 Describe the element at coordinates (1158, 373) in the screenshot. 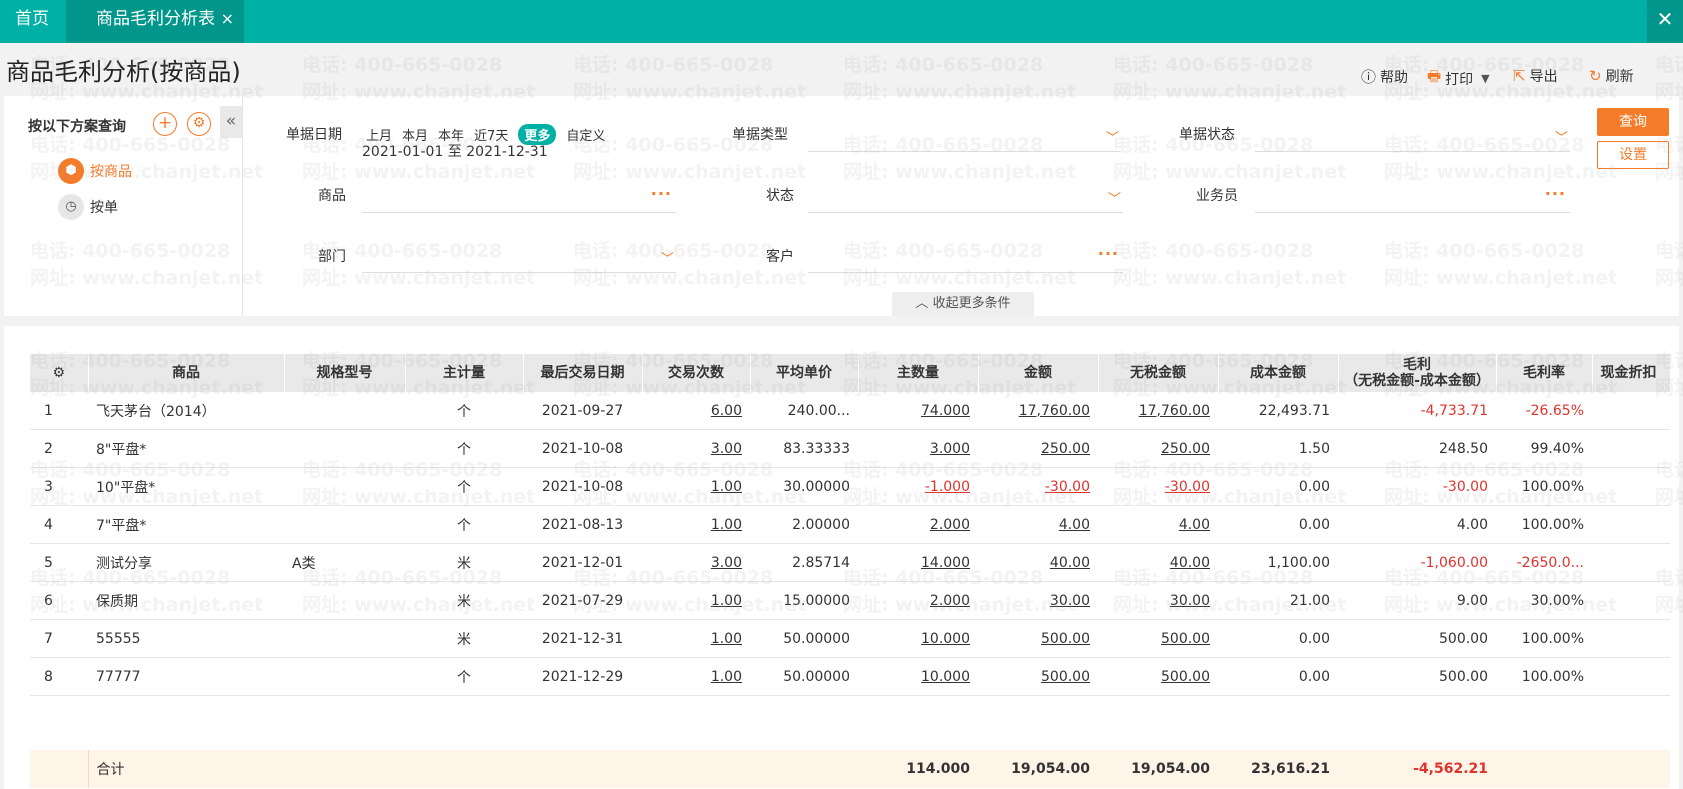

I see `col-header-notax: 无税金额` at that location.